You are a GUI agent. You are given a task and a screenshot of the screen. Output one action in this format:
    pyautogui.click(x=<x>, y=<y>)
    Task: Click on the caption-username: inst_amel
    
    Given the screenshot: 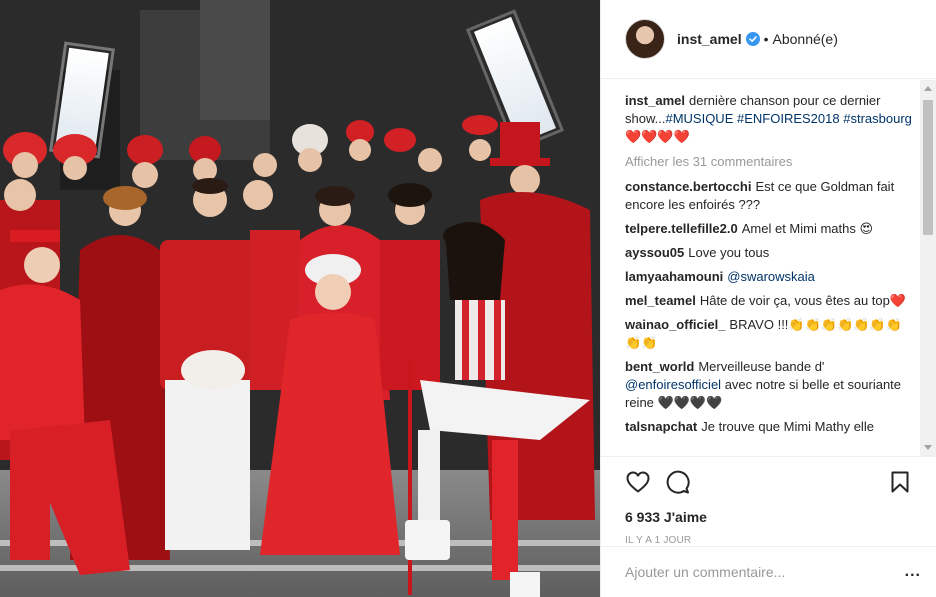 What is the action you would take?
    pyautogui.click(x=655, y=100)
    